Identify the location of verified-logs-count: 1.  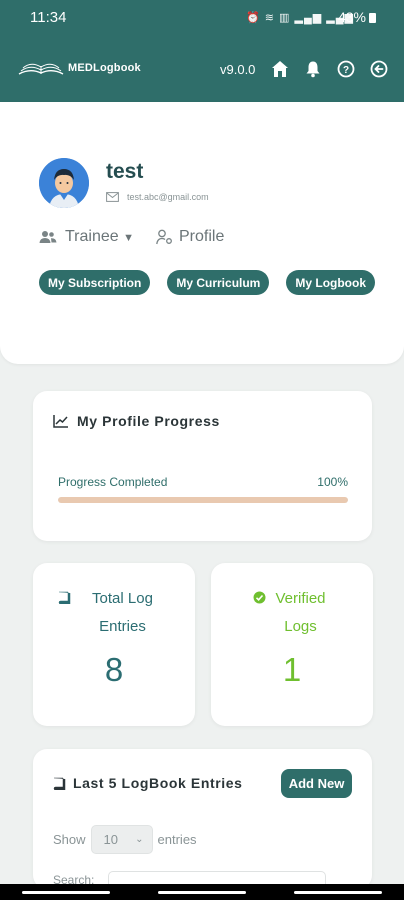
(292, 669).